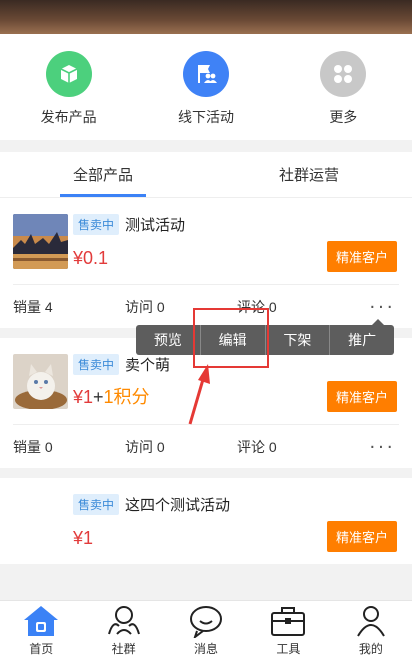 This screenshot has height=661, width=412. I want to click on tab-all-products: 全部产品, so click(103, 174).